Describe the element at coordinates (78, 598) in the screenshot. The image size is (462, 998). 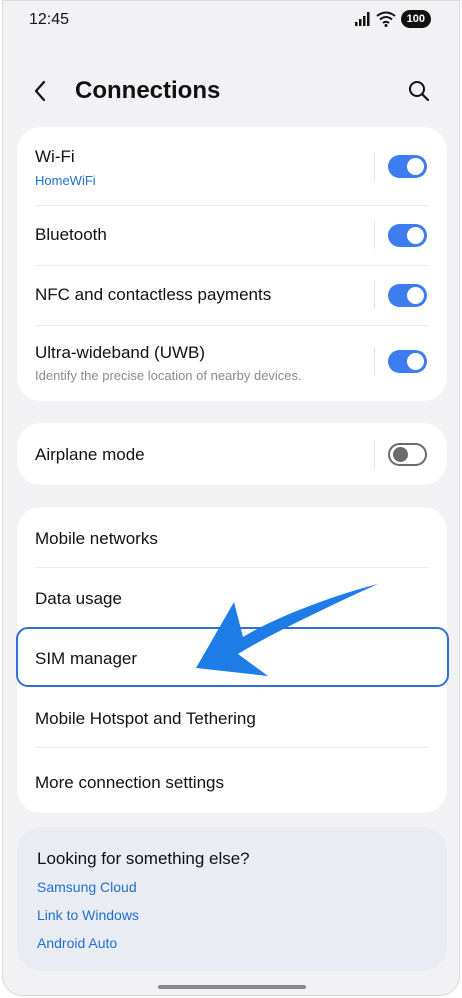
I see `menu-item-label: Data usage` at that location.